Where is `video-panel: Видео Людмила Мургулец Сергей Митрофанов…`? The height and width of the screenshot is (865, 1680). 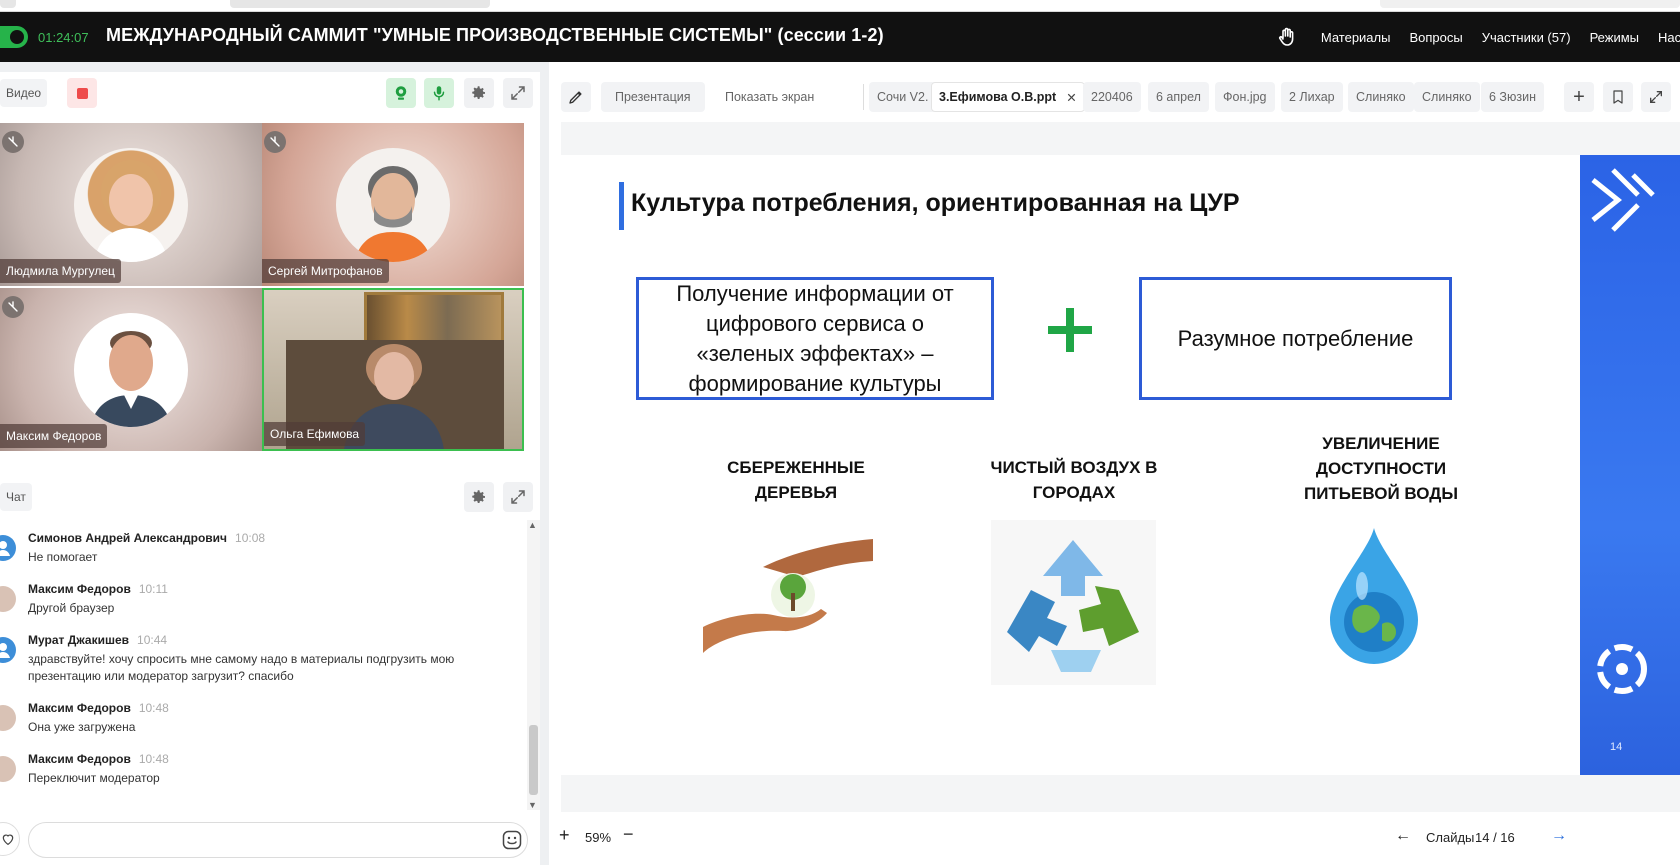
video-panel: Видео Людмила Мургулец Сергей Митрофанов… is located at coordinates (270, 272).